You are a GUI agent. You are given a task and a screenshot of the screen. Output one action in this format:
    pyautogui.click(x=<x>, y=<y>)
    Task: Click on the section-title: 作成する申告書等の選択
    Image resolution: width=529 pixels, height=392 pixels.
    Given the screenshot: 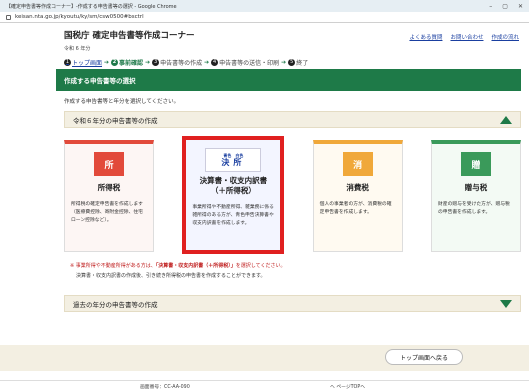 What is the action you would take?
    pyautogui.click(x=100, y=81)
    